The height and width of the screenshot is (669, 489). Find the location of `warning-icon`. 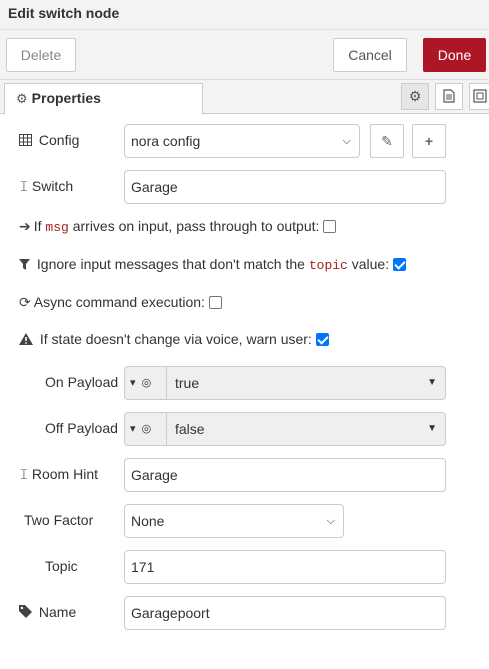

warning-icon is located at coordinates (28, 339).